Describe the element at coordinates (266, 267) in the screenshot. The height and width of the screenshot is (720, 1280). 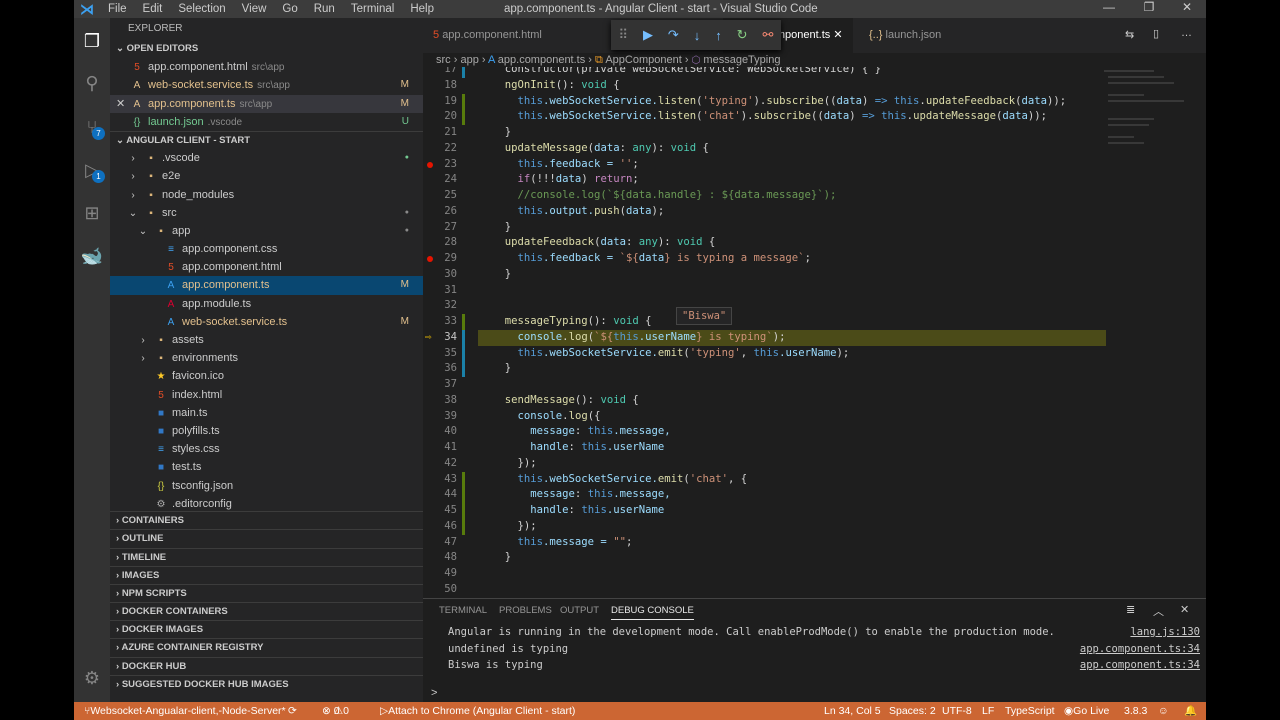
I see `tree-item: 5 app.component.html` at that location.